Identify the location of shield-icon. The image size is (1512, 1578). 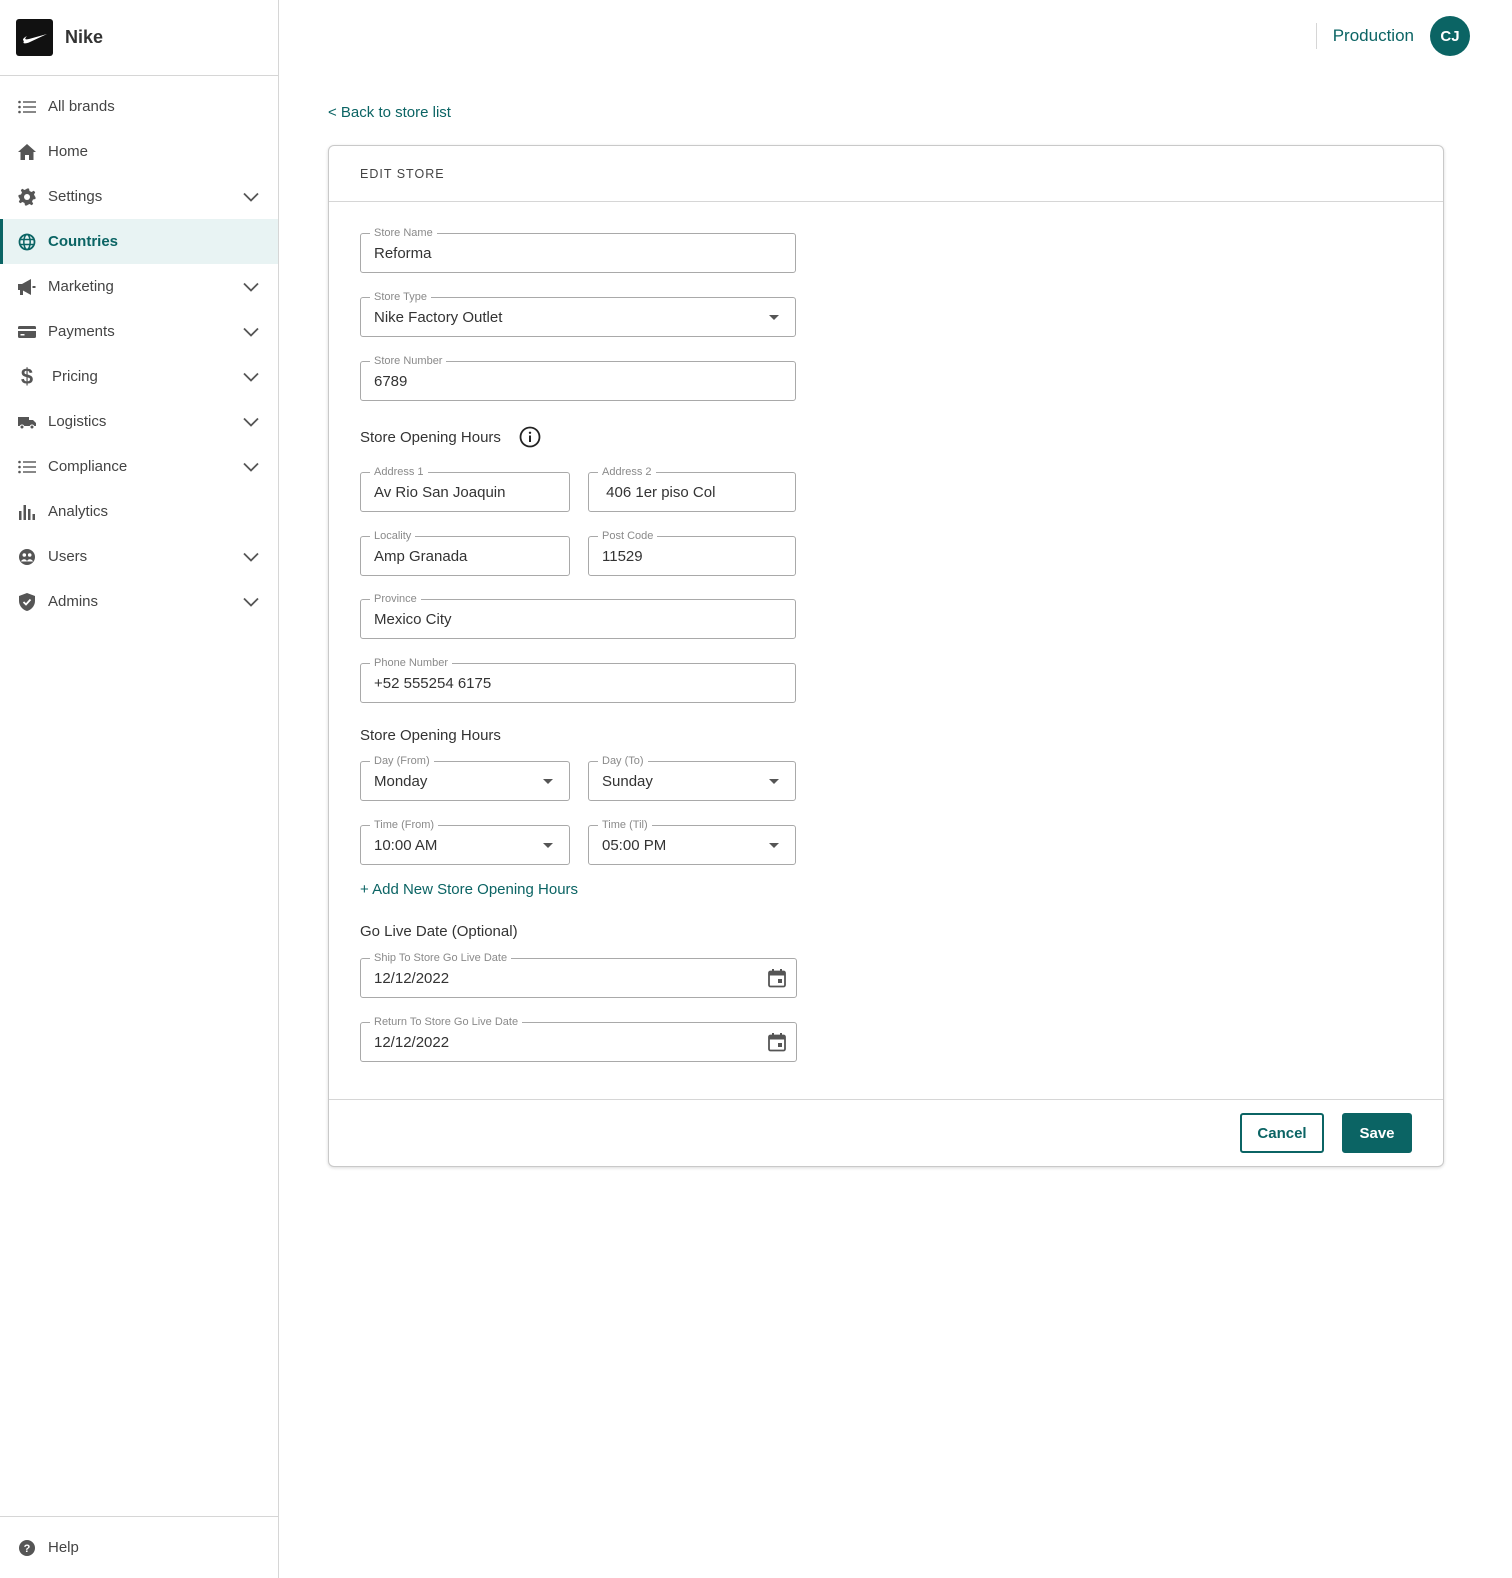
(27, 602).